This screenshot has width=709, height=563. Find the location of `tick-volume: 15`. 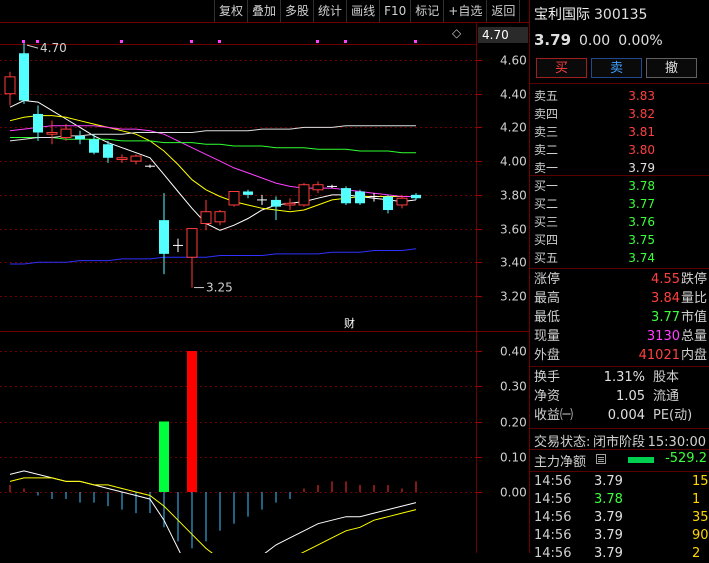

tick-volume: 15 is located at coordinates (700, 481).